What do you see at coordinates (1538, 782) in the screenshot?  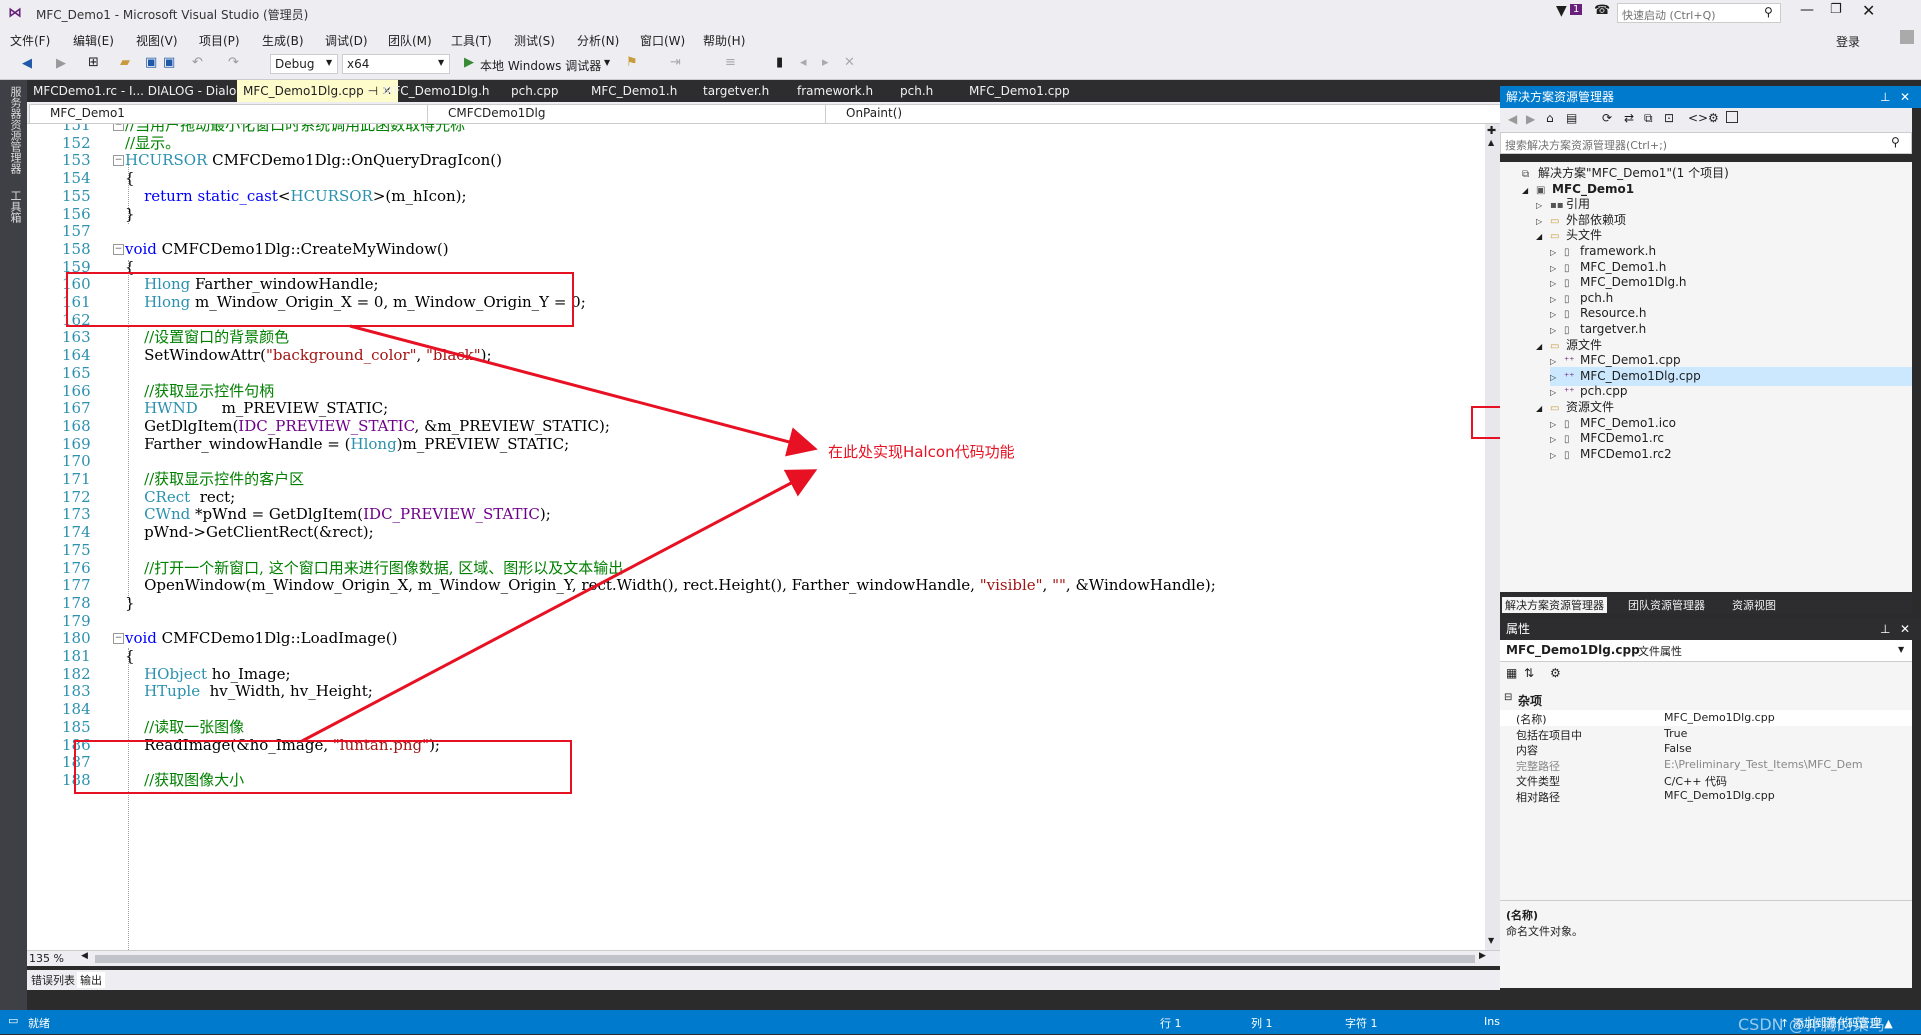 I see `property-key: 文件类型` at bounding box center [1538, 782].